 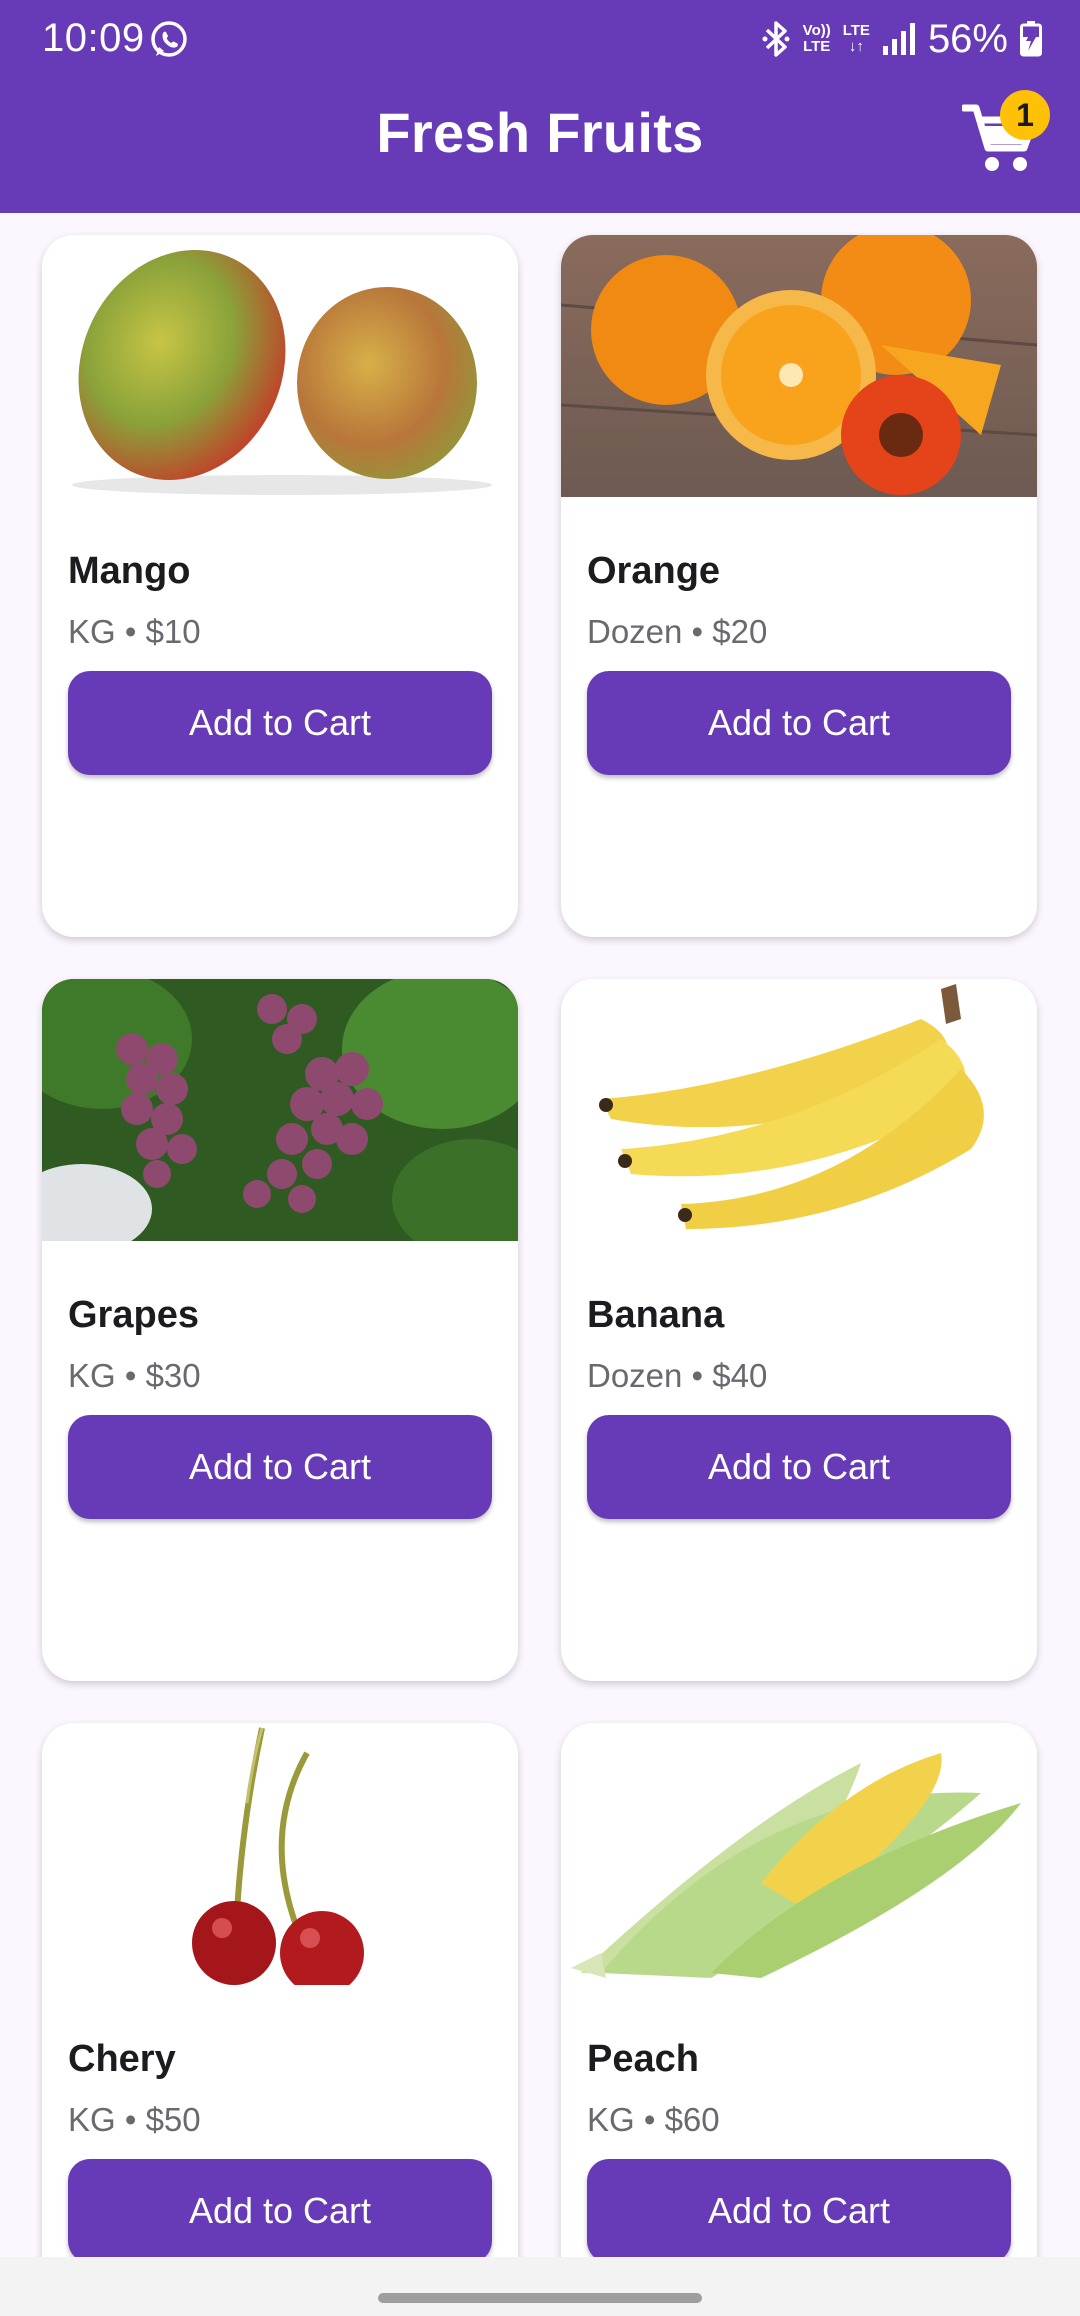 I want to click on cherry-image, so click(x=280, y=1854).